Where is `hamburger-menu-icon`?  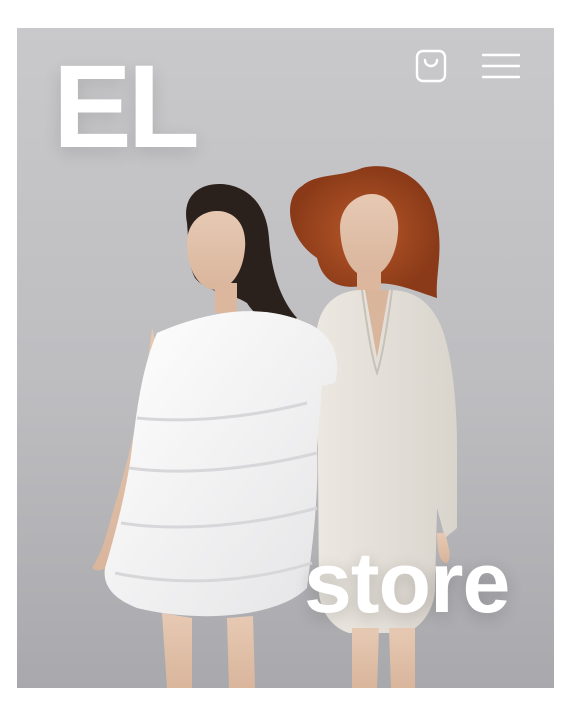 hamburger-menu-icon is located at coordinates (501, 66).